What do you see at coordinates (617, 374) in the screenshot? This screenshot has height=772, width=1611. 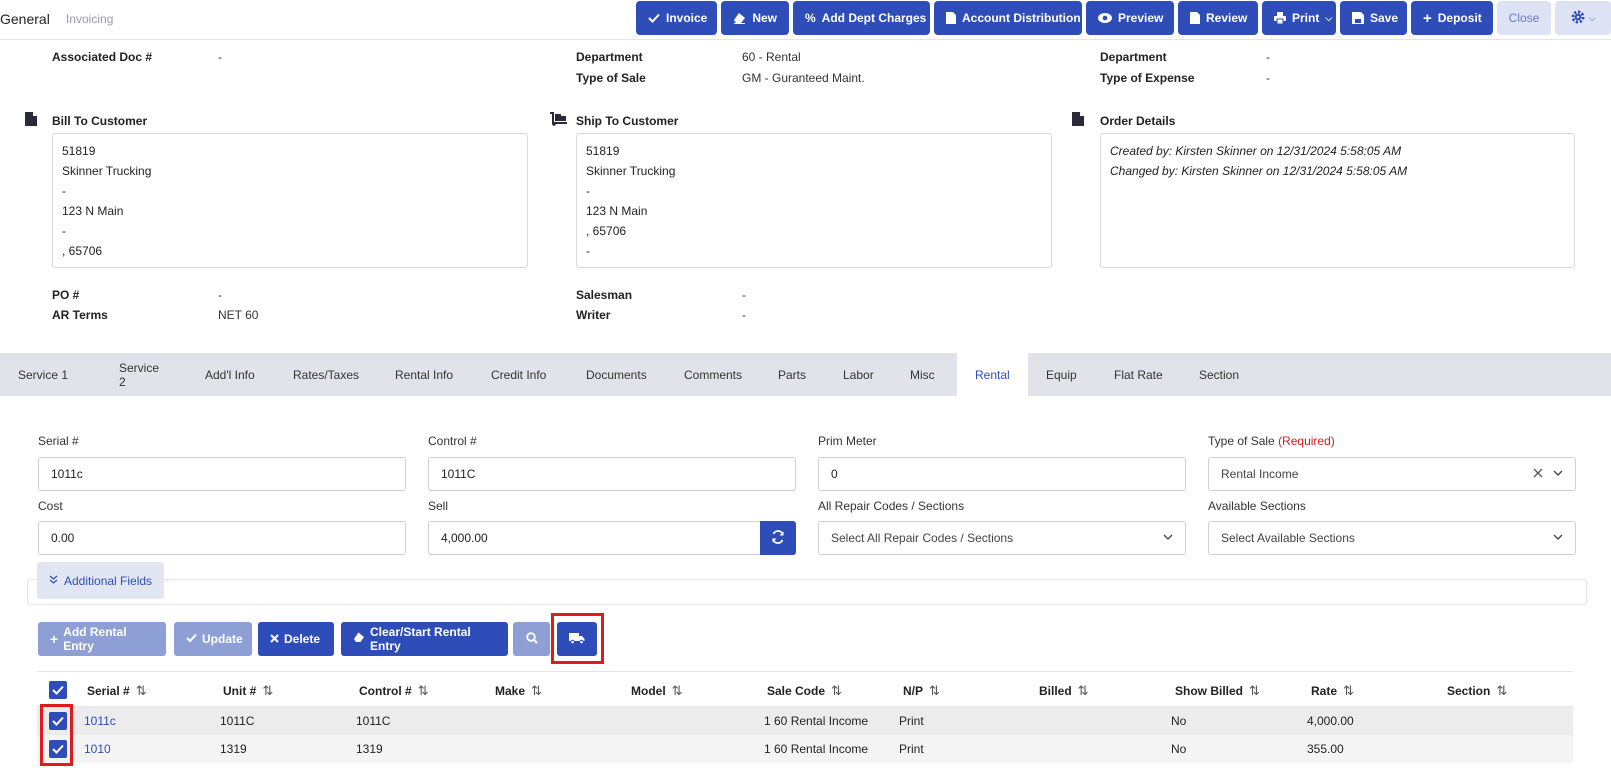 I see `tab-documents: Documents` at bounding box center [617, 374].